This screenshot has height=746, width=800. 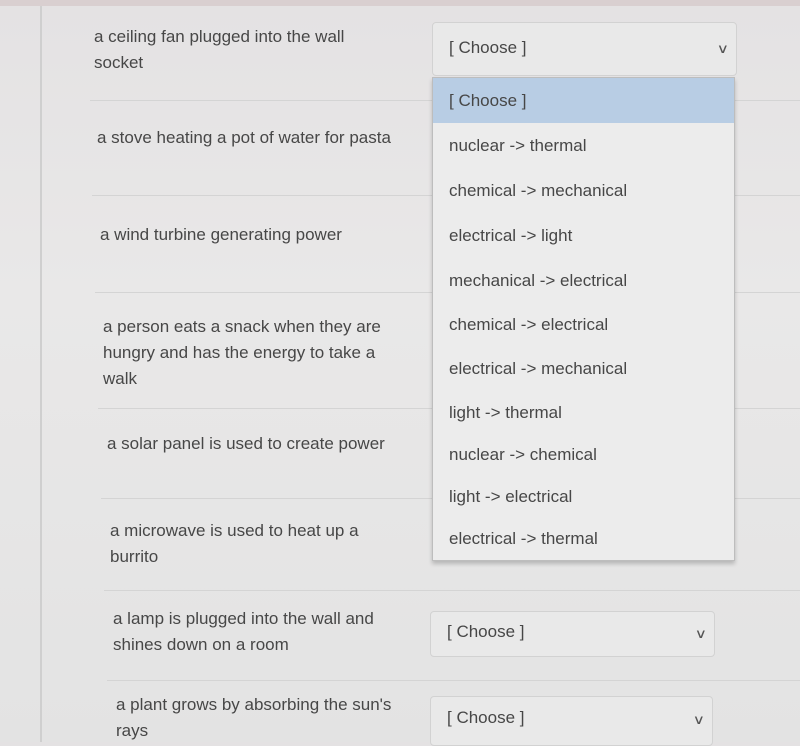 I want to click on option: chemical -> electrical, so click(x=583, y=324).